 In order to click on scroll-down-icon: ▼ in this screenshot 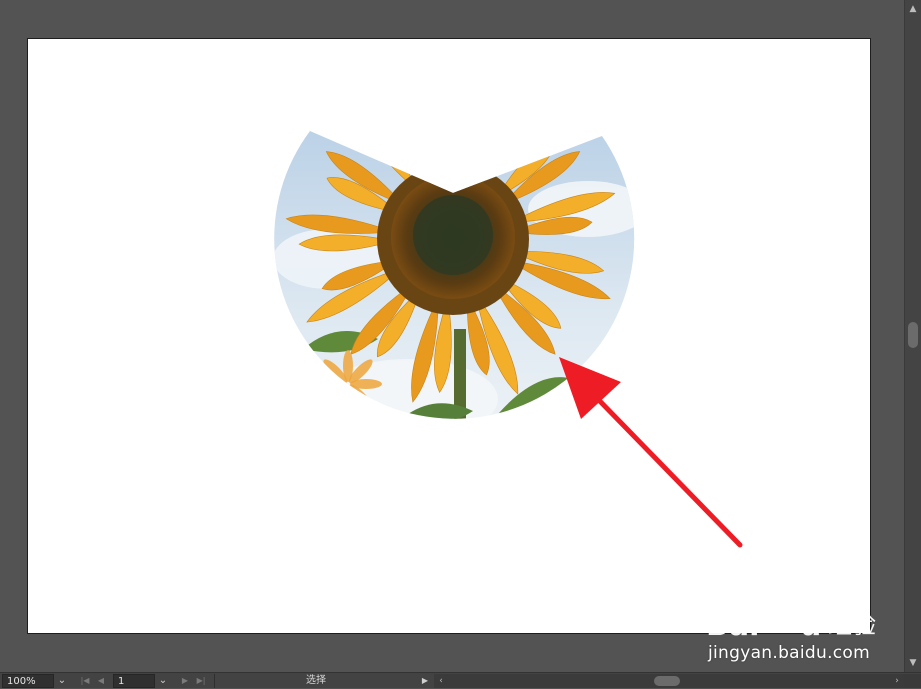, I will do `click(913, 663)`.